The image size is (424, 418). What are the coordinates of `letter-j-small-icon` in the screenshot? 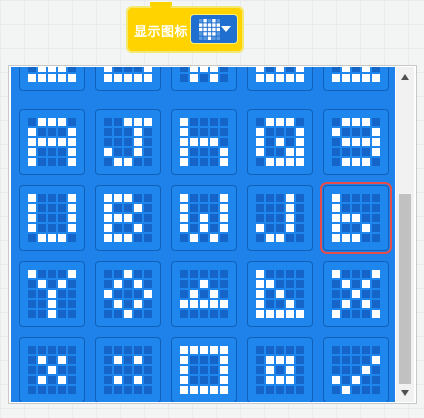 It's located at (280, 218).